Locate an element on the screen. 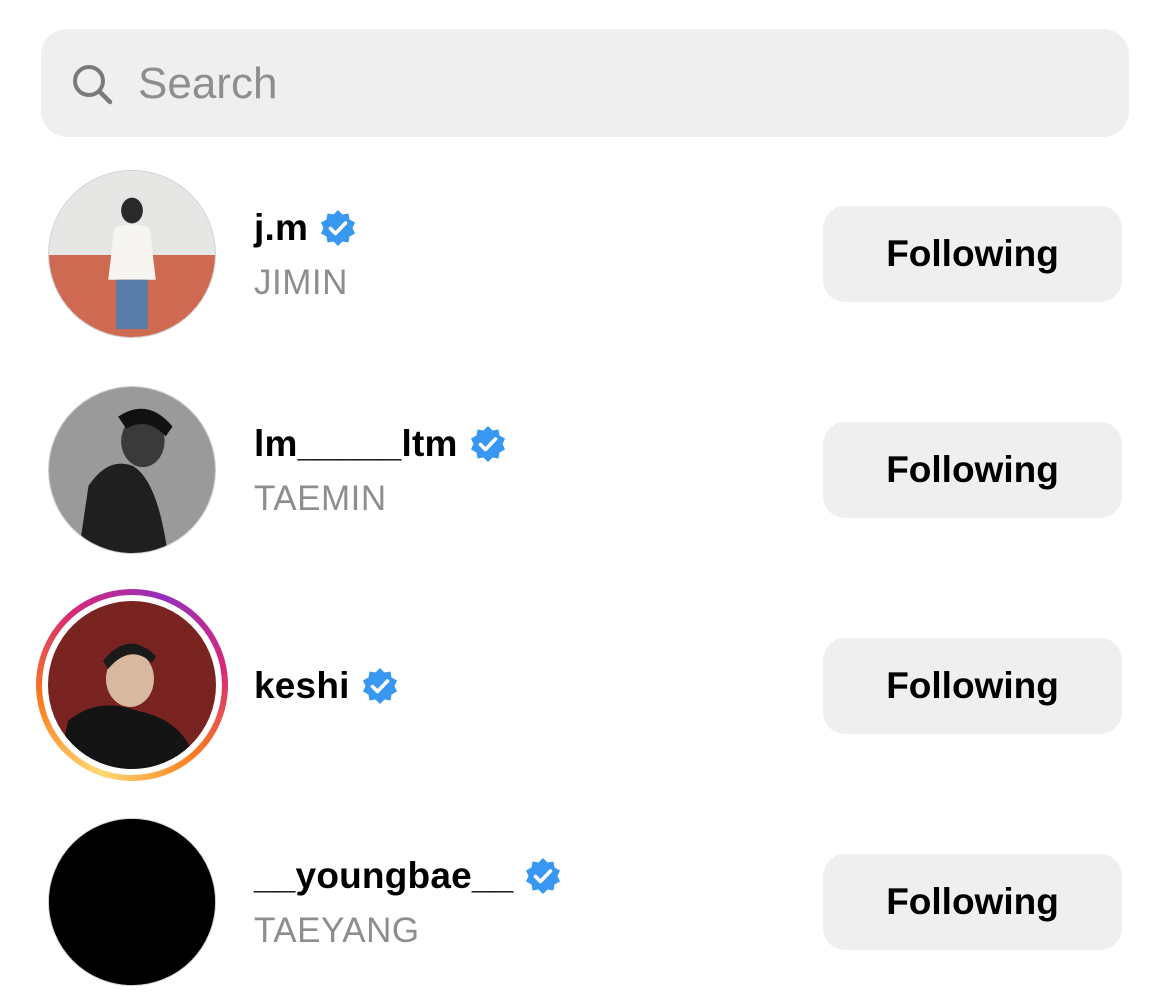 The image size is (1169, 1003). story-ring is located at coordinates (132, 685).